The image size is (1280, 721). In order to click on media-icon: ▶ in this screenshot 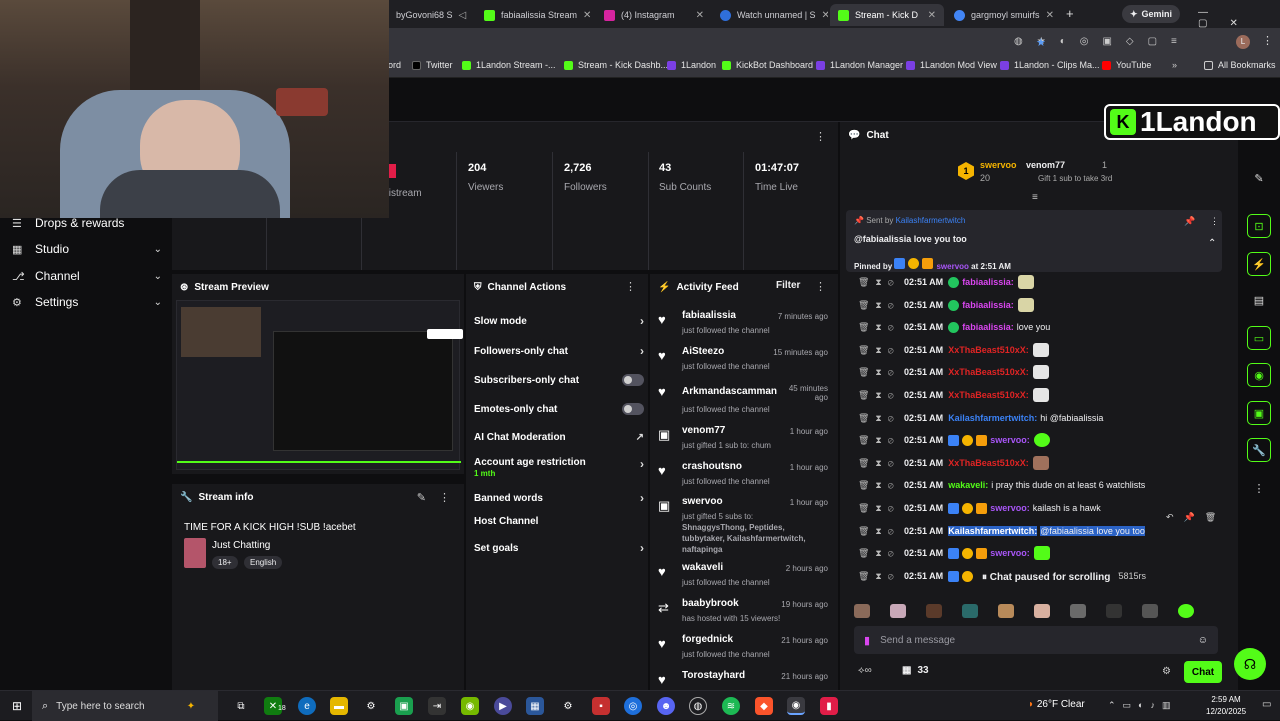, I will do `click(503, 706)`.